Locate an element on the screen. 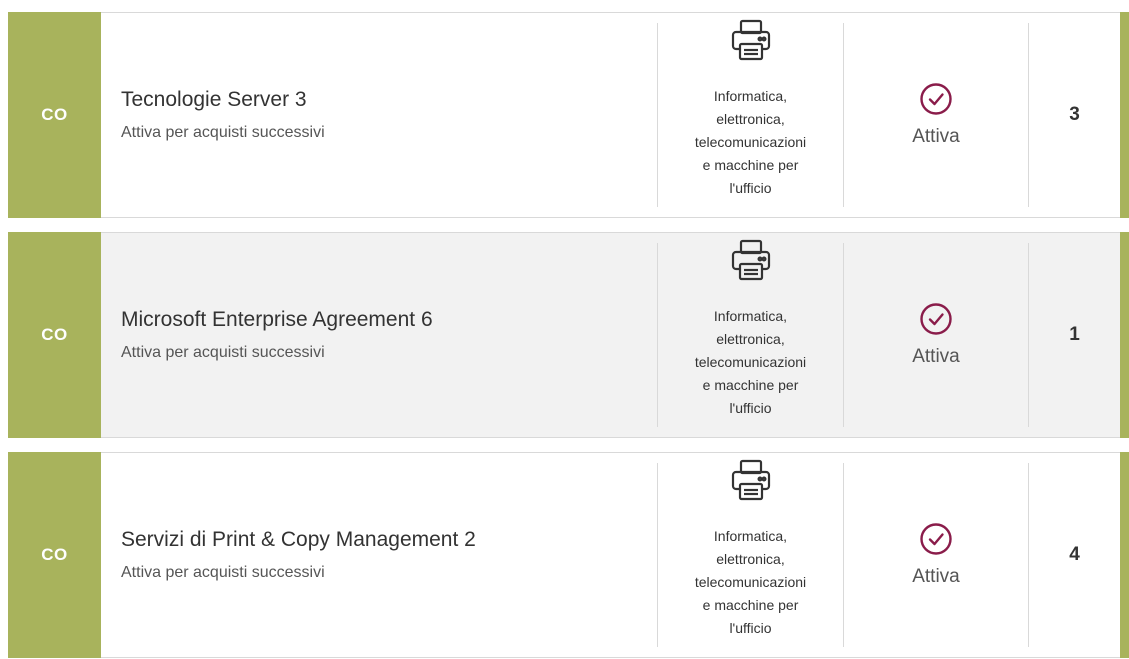 This screenshot has height=659, width=1129. item-count: 1 is located at coordinates (1074, 334).